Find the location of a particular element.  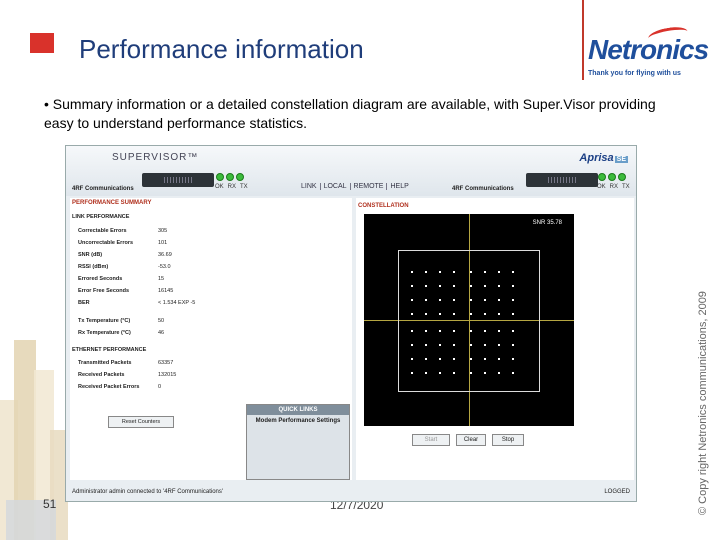

constellation-frame is located at coordinates (469, 321).